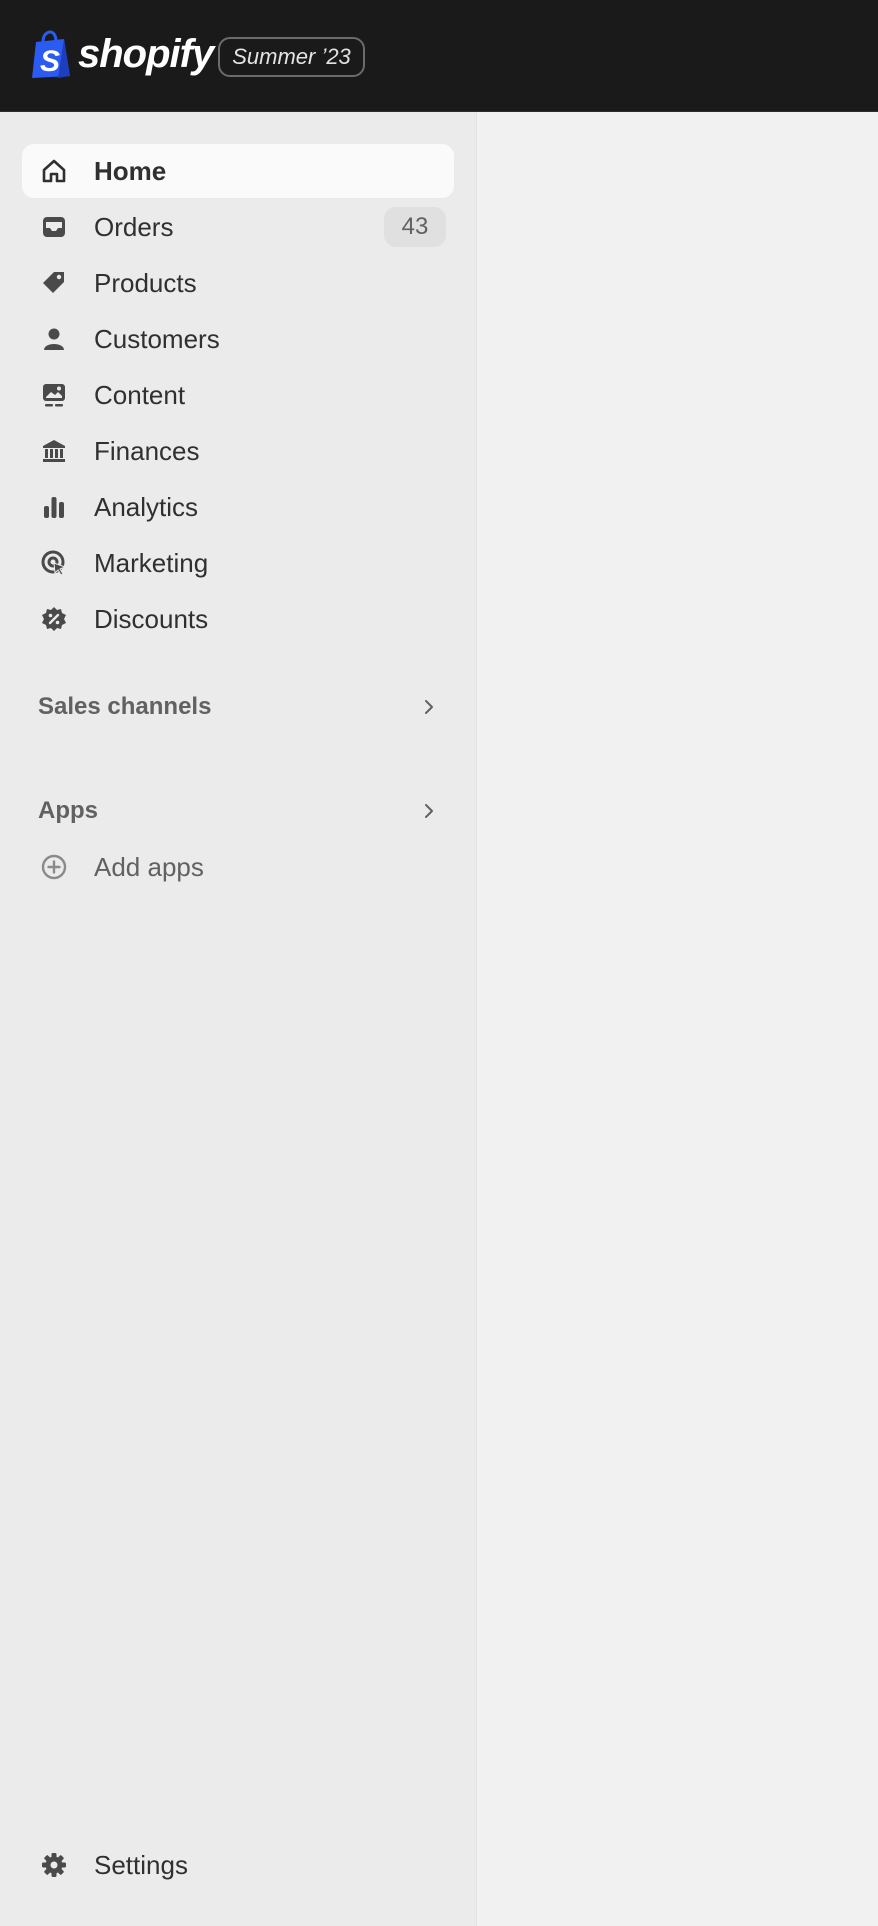 This screenshot has width=878, height=1926. What do you see at coordinates (151, 619) in the screenshot?
I see `sidebar-item-label: Discounts` at bounding box center [151, 619].